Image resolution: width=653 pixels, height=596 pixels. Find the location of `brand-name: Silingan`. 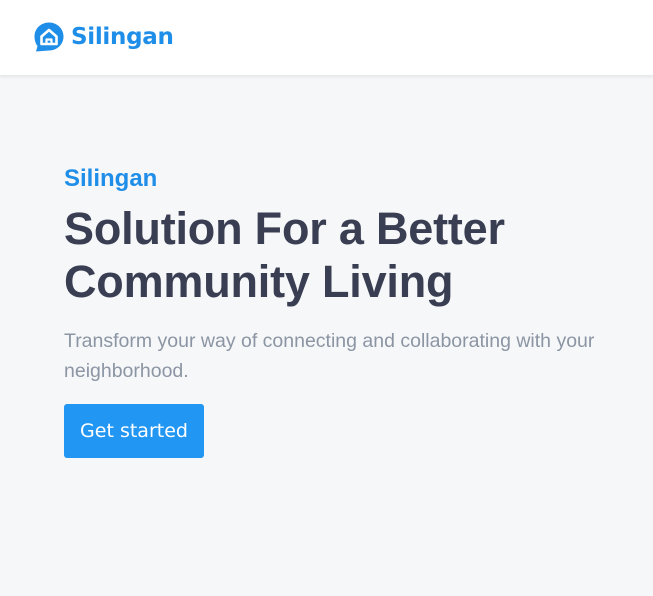

brand-name: Silingan is located at coordinates (122, 37).